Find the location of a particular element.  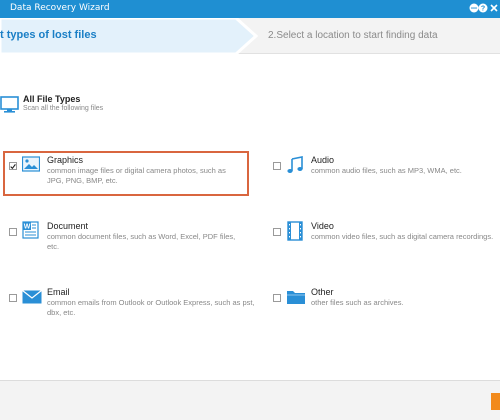

title-bar: Data Recovery Wizard ? is located at coordinates (250, 9).